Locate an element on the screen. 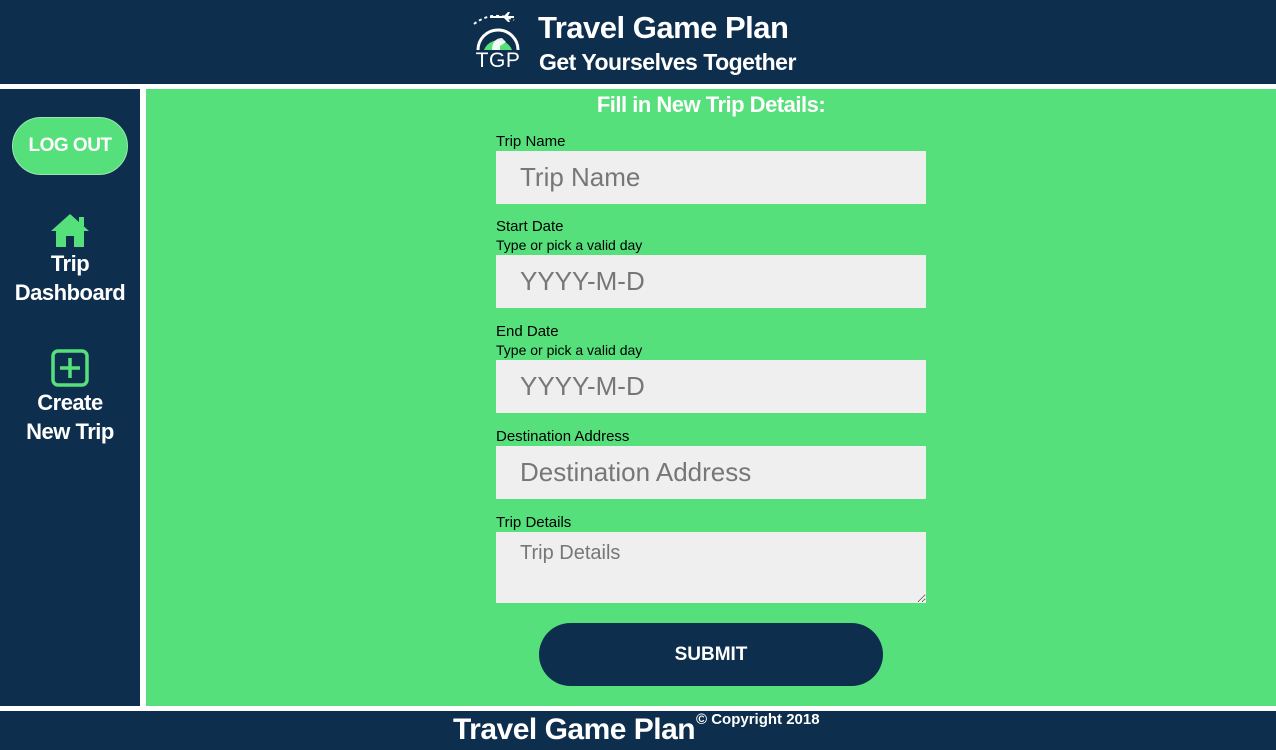 Image resolution: width=1276 pixels, height=750 pixels. sidebar-item-create-new-trip: Create New Trip is located at coordinates (70, 397).